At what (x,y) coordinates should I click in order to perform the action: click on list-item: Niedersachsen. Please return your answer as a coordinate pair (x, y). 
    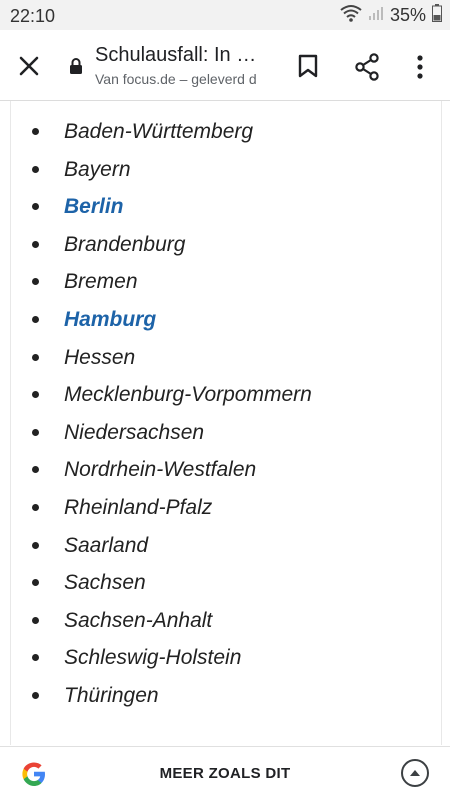
    Looking at the image, I should click on (161, 433).